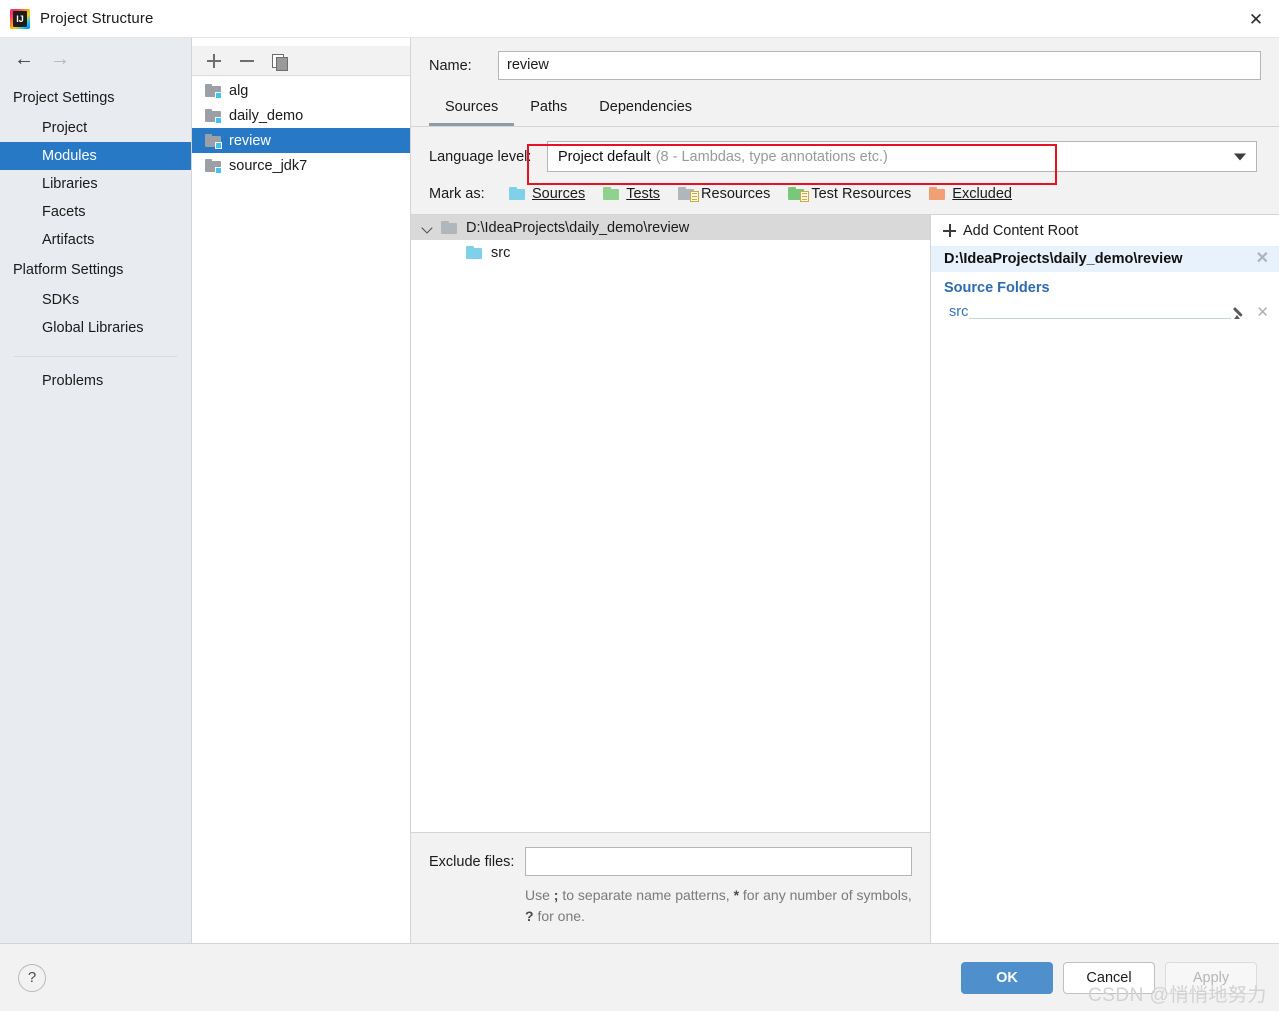 The image size is (1279, 1011). I want to click on mark-as-excluded-label: Excluded, so click(982, 194).